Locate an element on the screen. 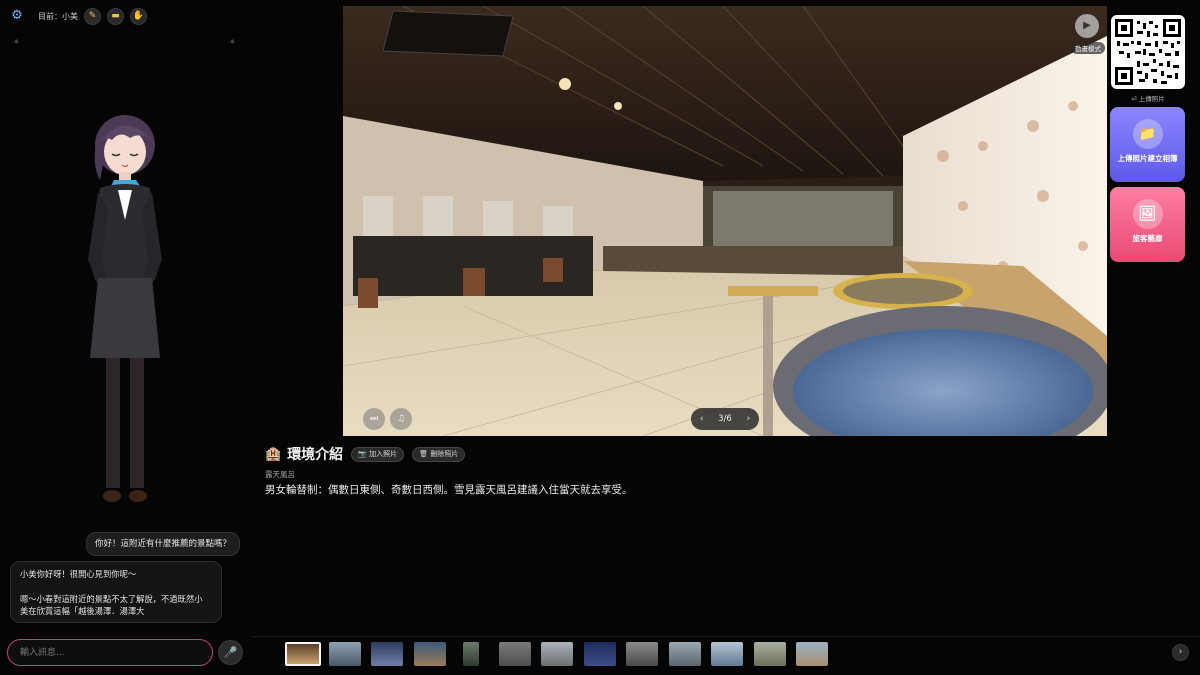 Image resolution: width=1200 pixels, height=675 pixels. play-animation-button: ▶ is located at coordinates (1087, 26).